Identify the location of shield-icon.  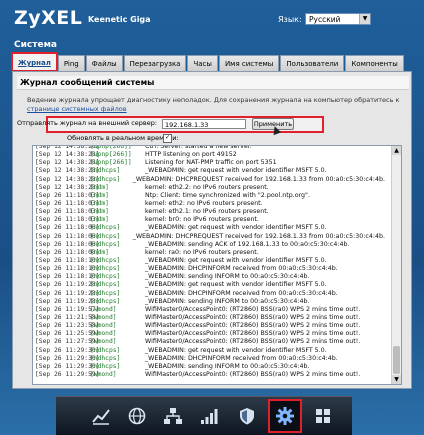
(247, 416).